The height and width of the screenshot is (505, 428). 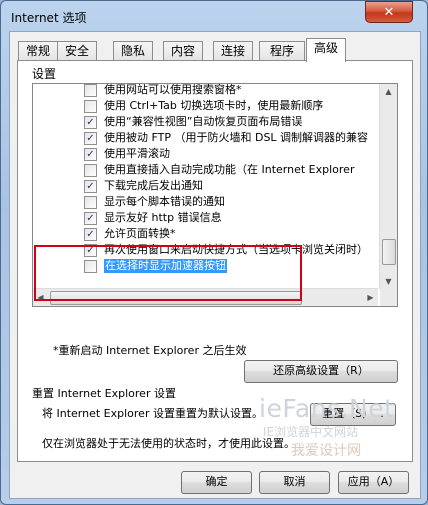 I want to click on reset-warning: 仅在浏览器处于无法使用的状态时，才使用此设置。, so click(x=168, y=443).